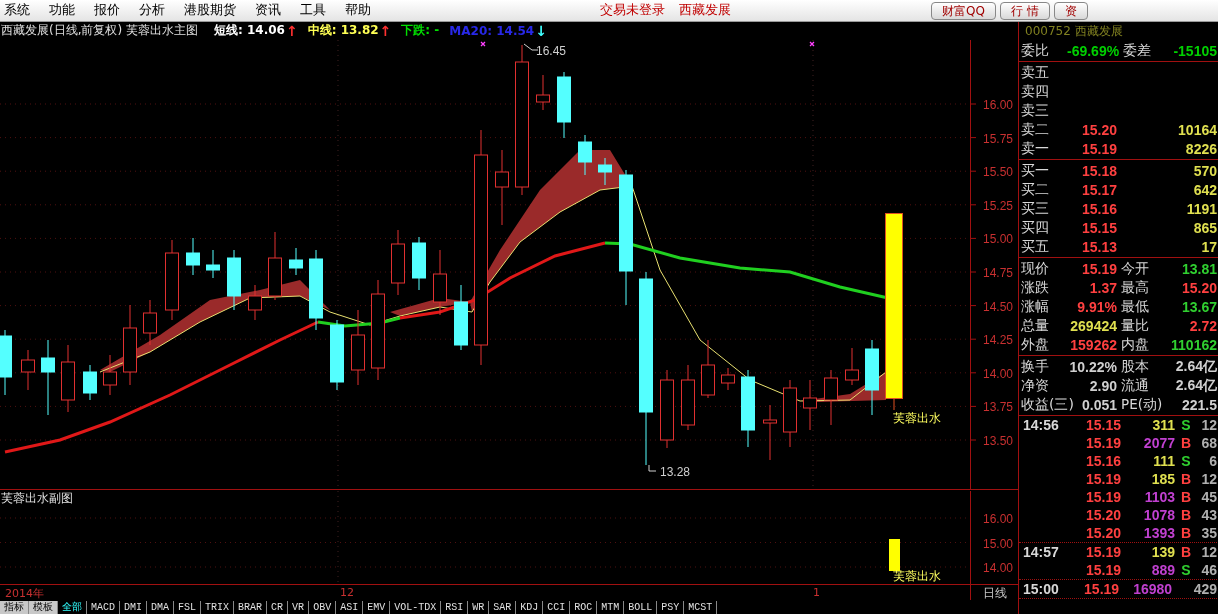  I want to click on indicator-tab: DMA, so click(161, 607).